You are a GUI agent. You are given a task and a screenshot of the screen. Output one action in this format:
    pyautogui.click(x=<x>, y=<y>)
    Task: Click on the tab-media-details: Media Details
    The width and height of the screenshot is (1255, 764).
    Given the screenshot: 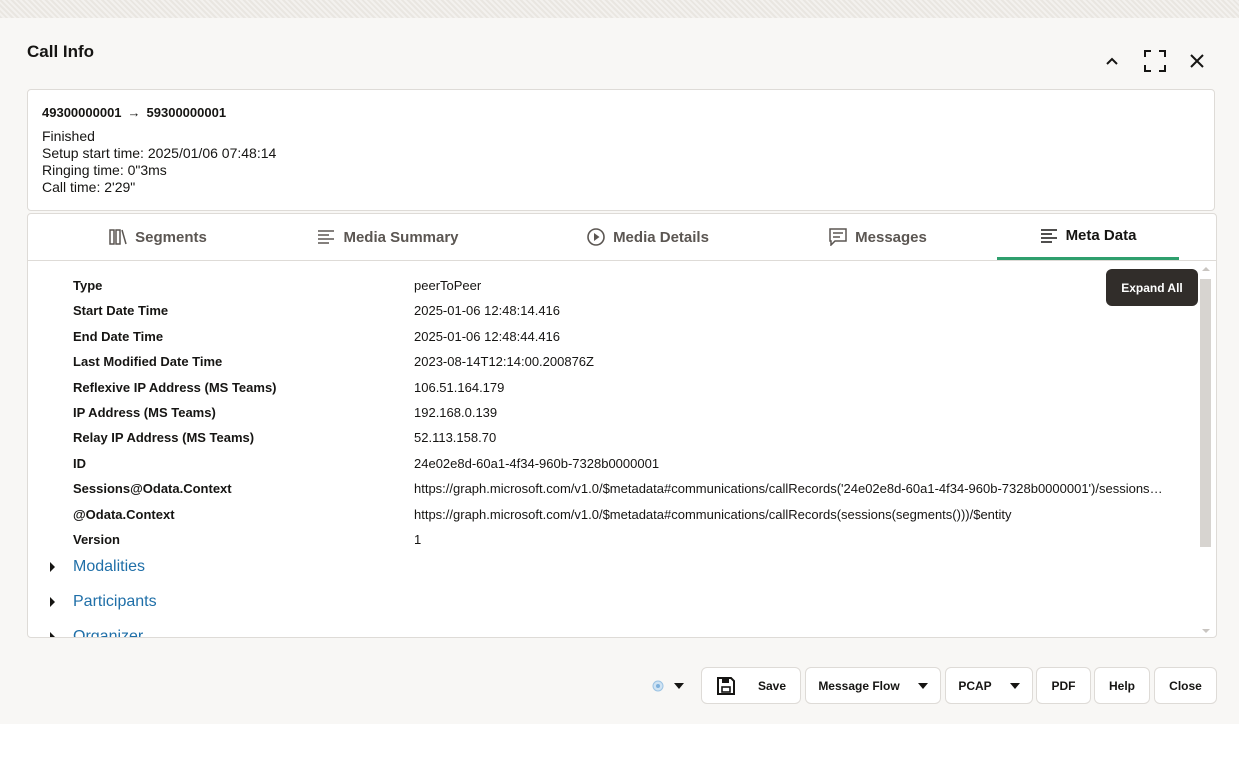 What is the action you would take?
    pyautogui.click(x=648, y=237)
    